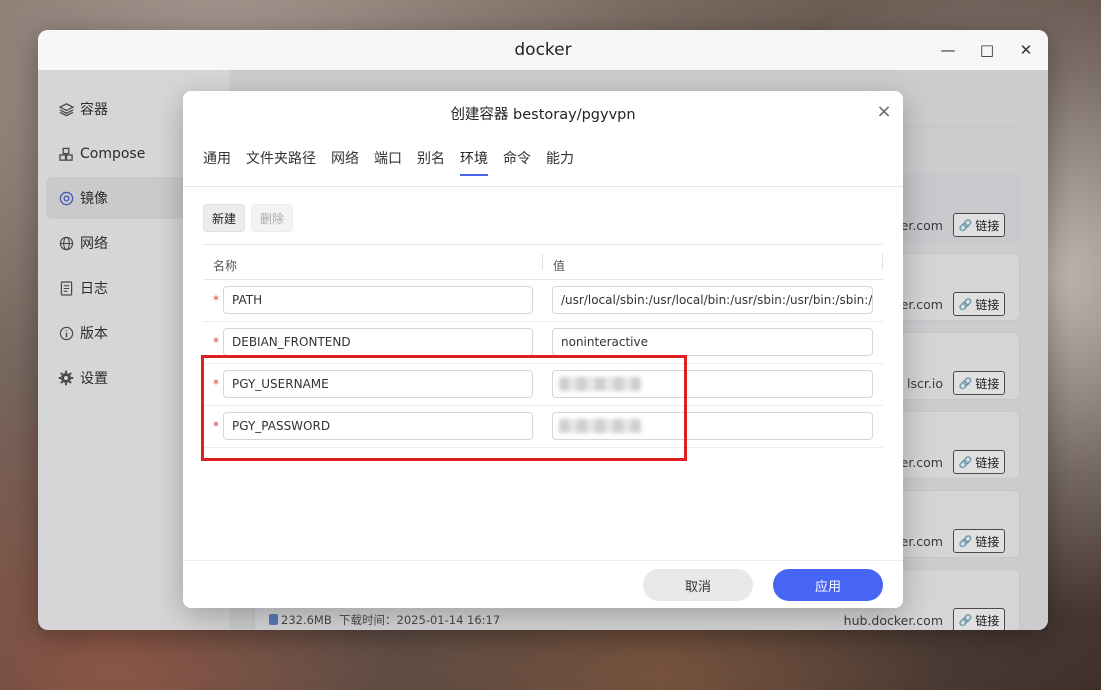 The width and height of the screenshot is (1101, 690). I want to click on minimize-icon: —, so click(948, 50).